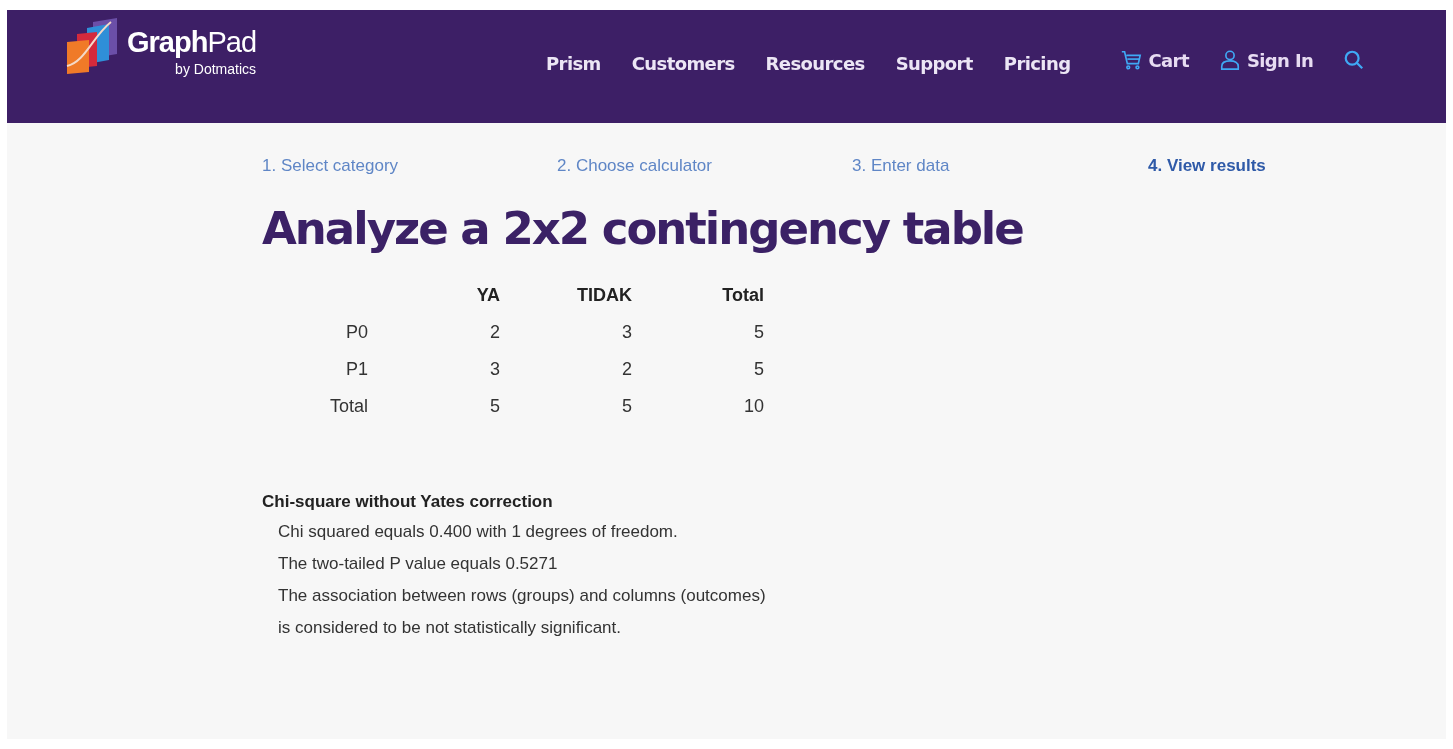  I want to click on result-text: Chi squared equals 0.400 with 1 degrees of freedom., so click(478, 532).